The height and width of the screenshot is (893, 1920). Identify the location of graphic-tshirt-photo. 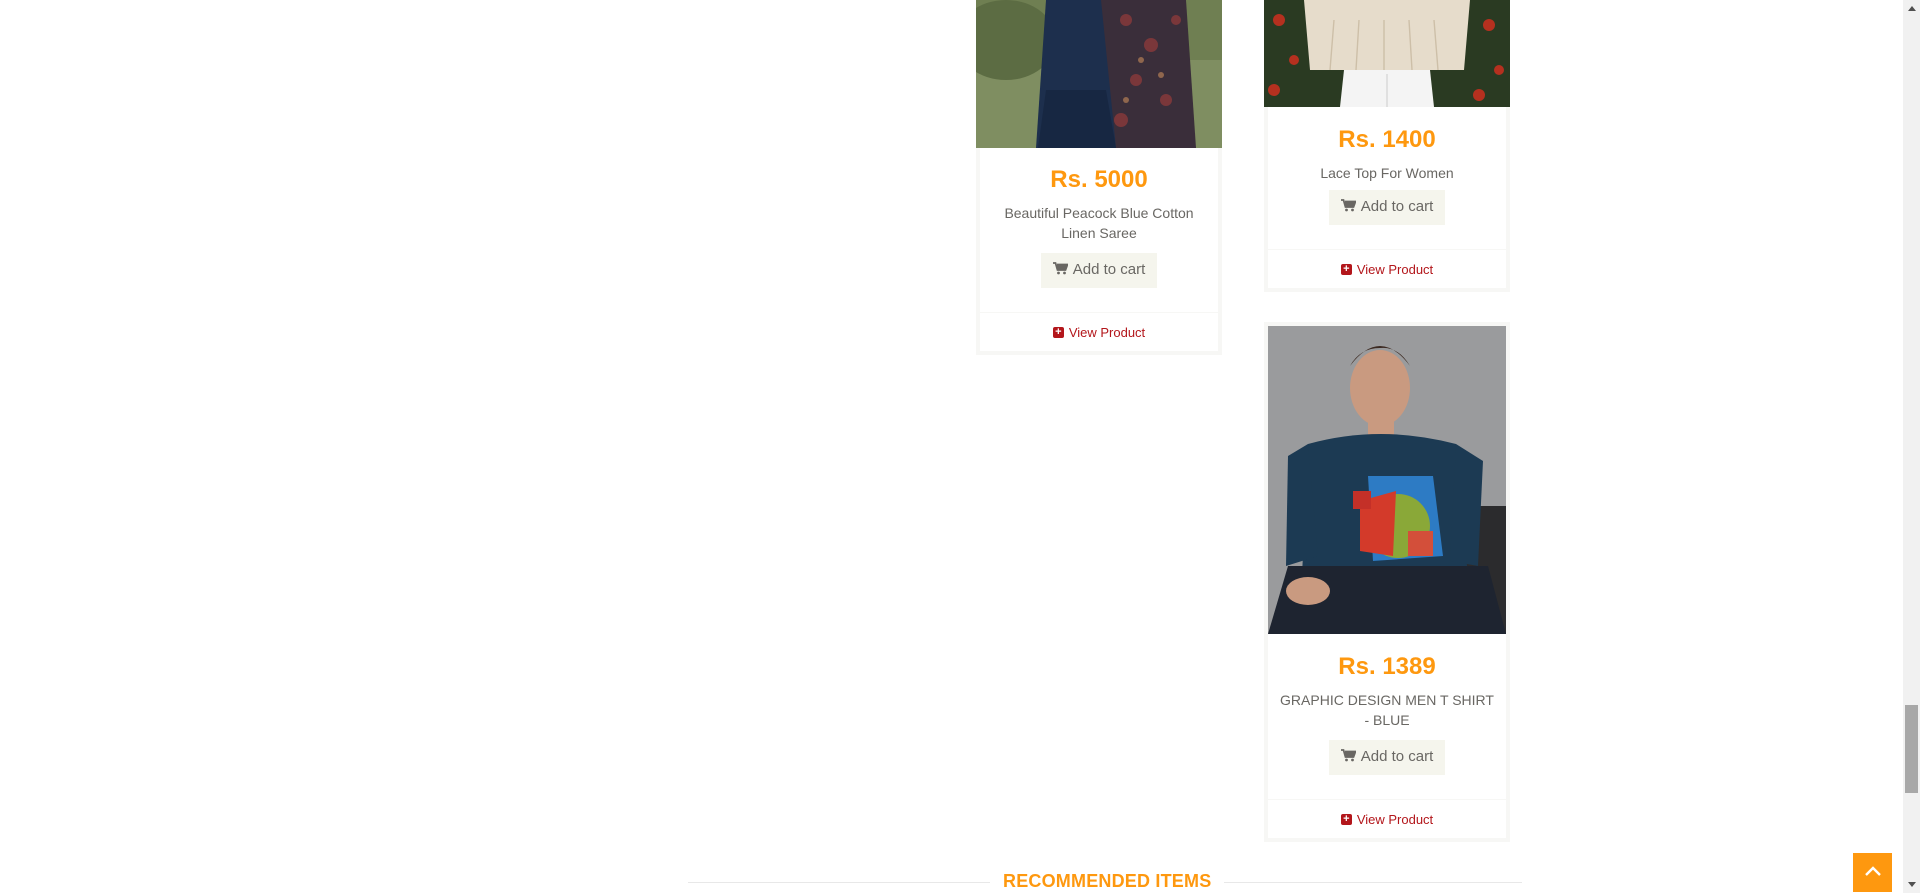
(1387, 480).